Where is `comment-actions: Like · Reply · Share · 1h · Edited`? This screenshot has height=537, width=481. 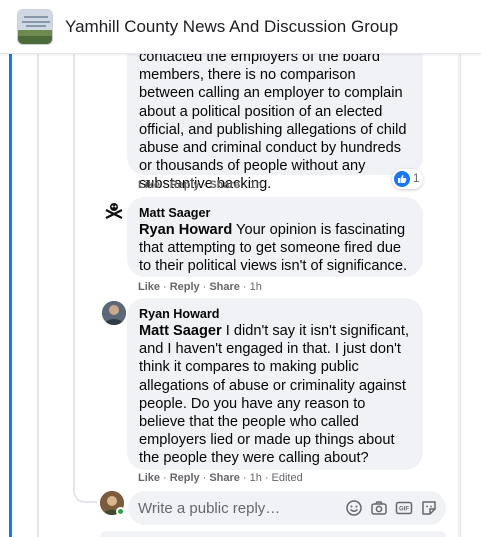
comment-actions: Like · Reply · Share · 1h · Edited is located at coordinates (220, 478).